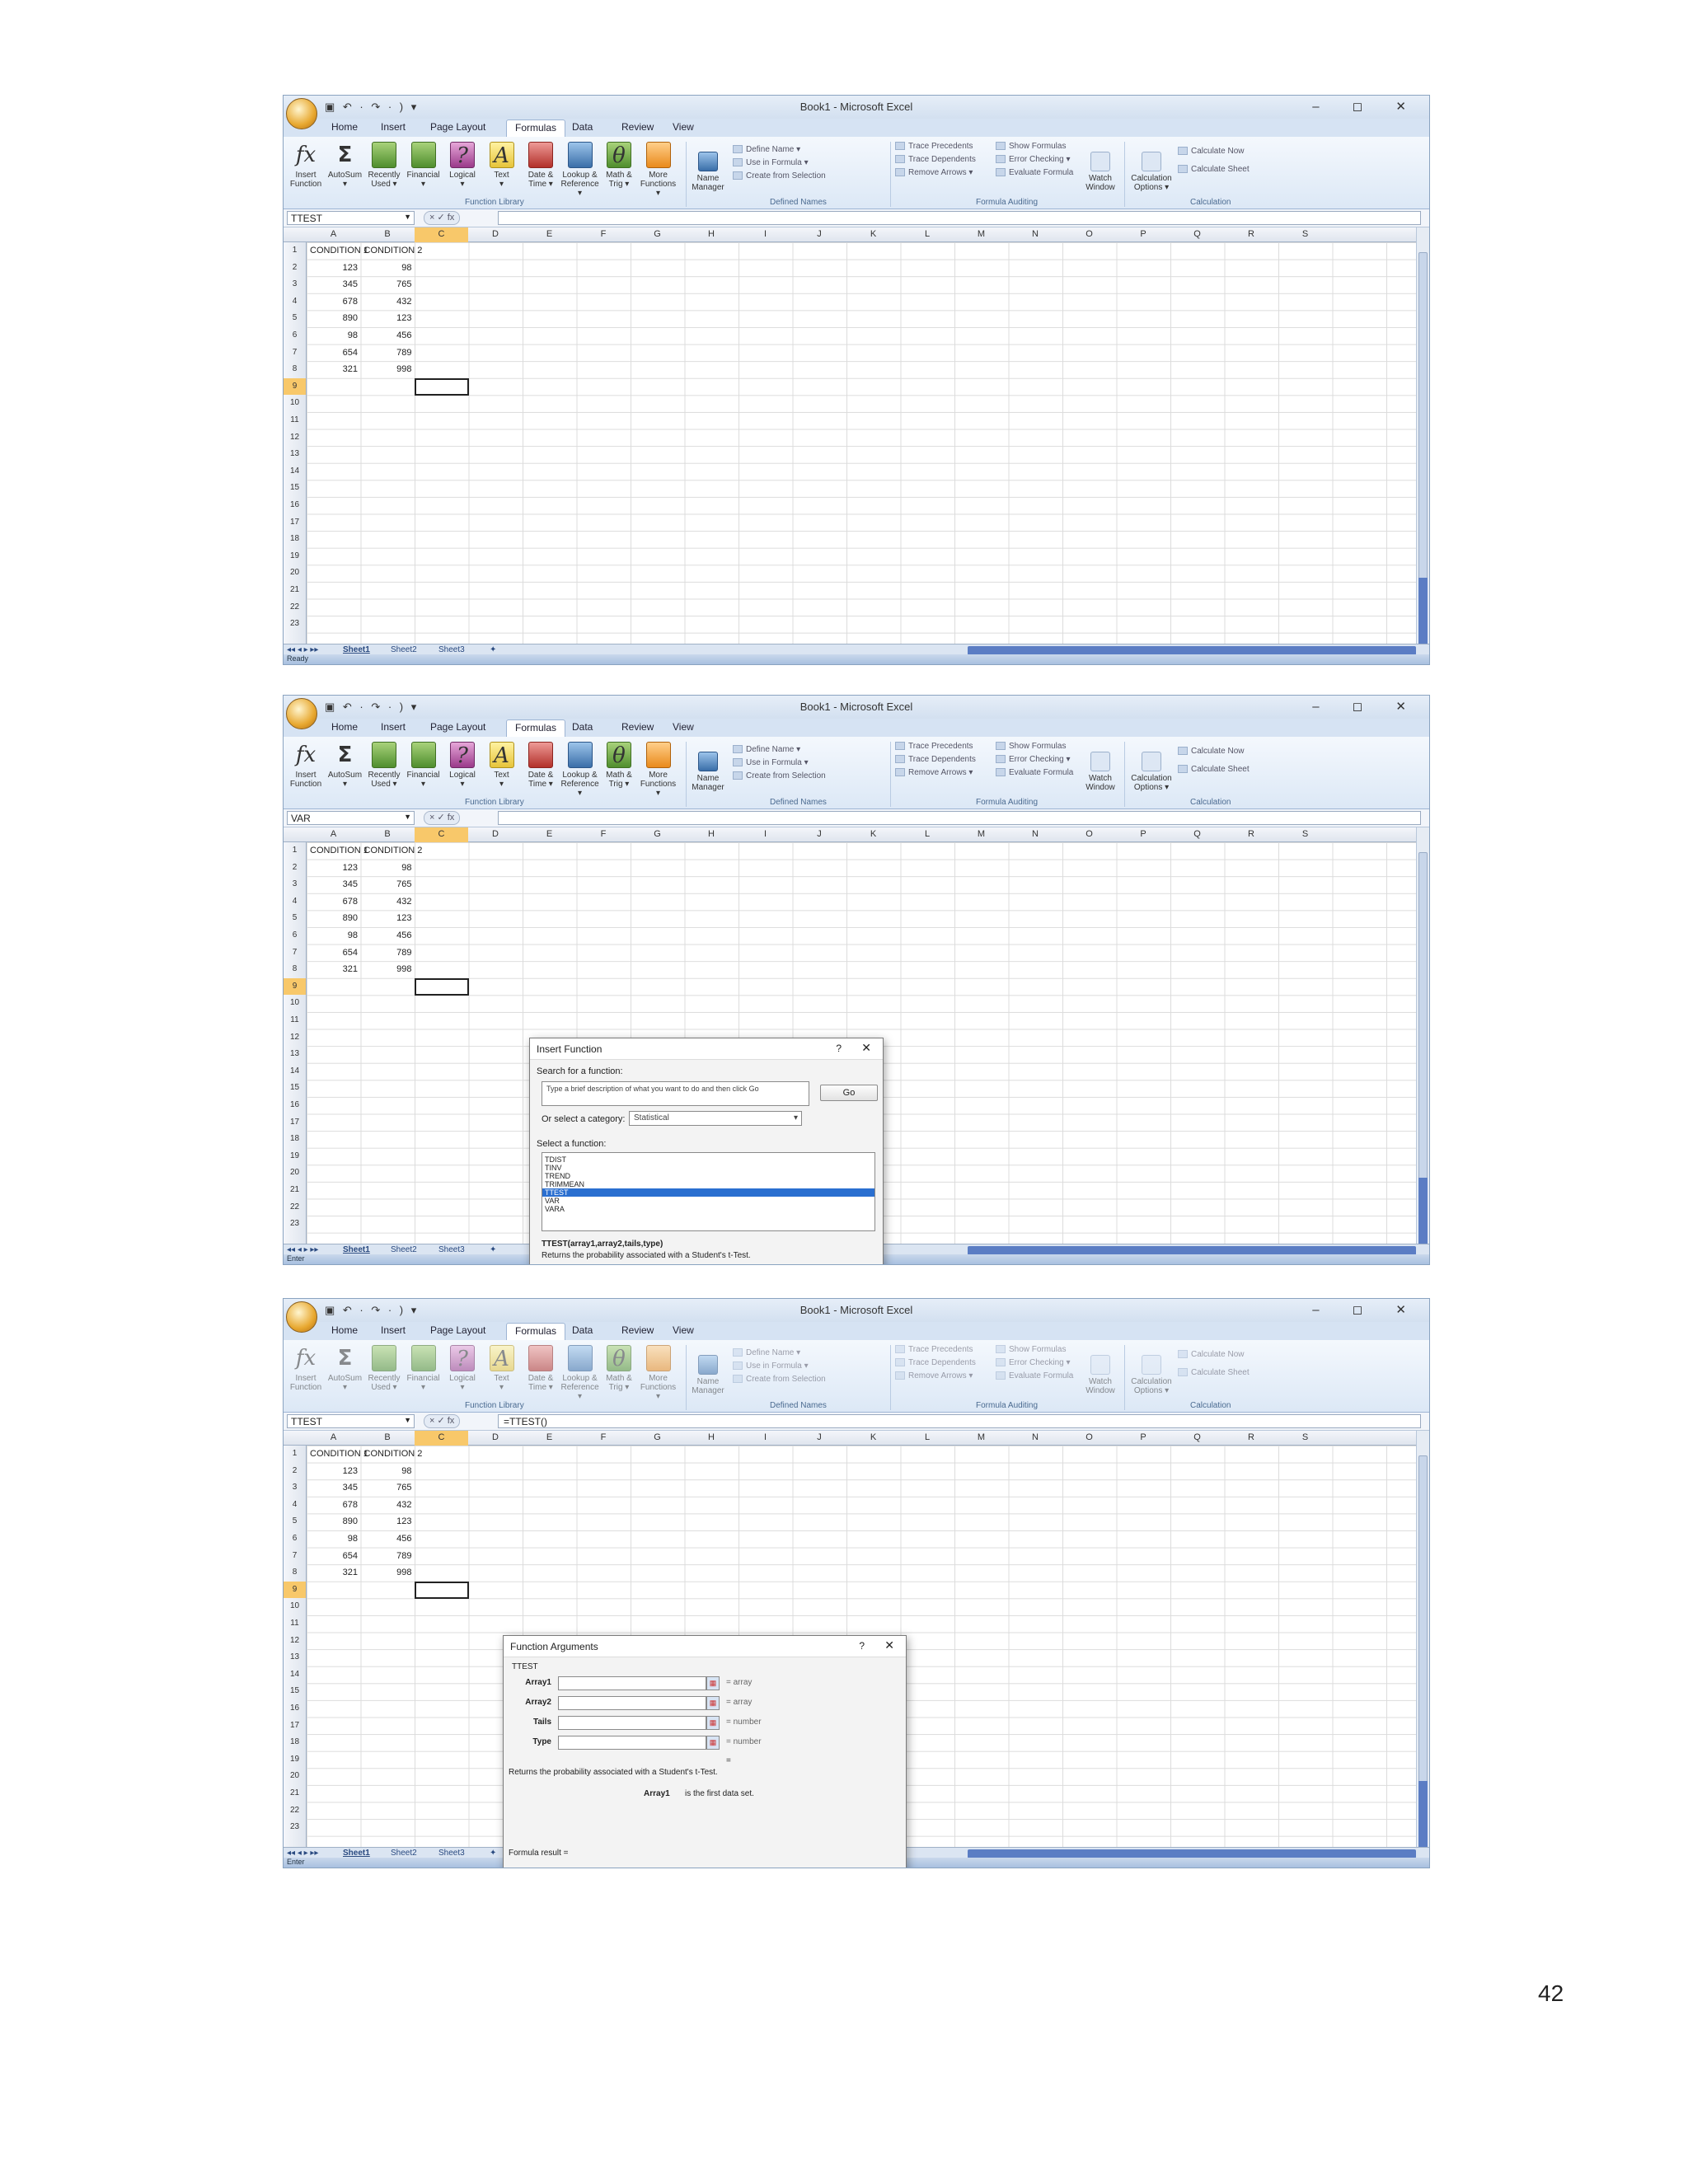  Describe the element at coordinates (351, 218) in the screenshot. I see `name-box: TTEST ▼` at that location.